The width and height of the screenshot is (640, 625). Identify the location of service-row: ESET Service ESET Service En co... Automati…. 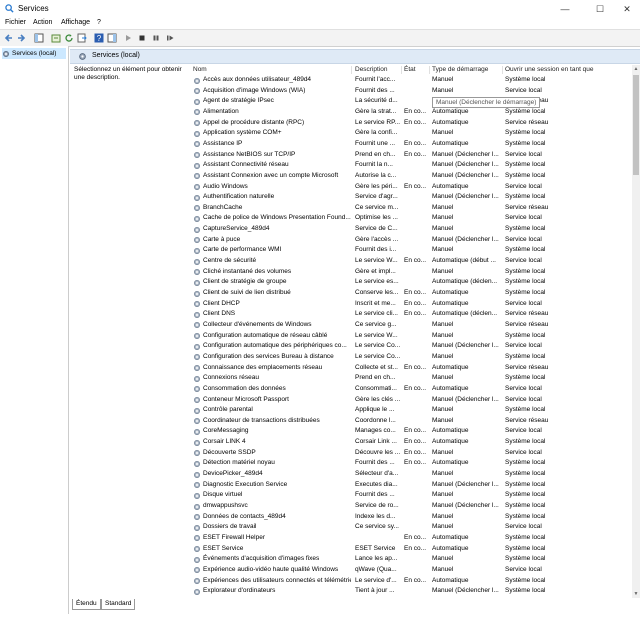
(411, 549).